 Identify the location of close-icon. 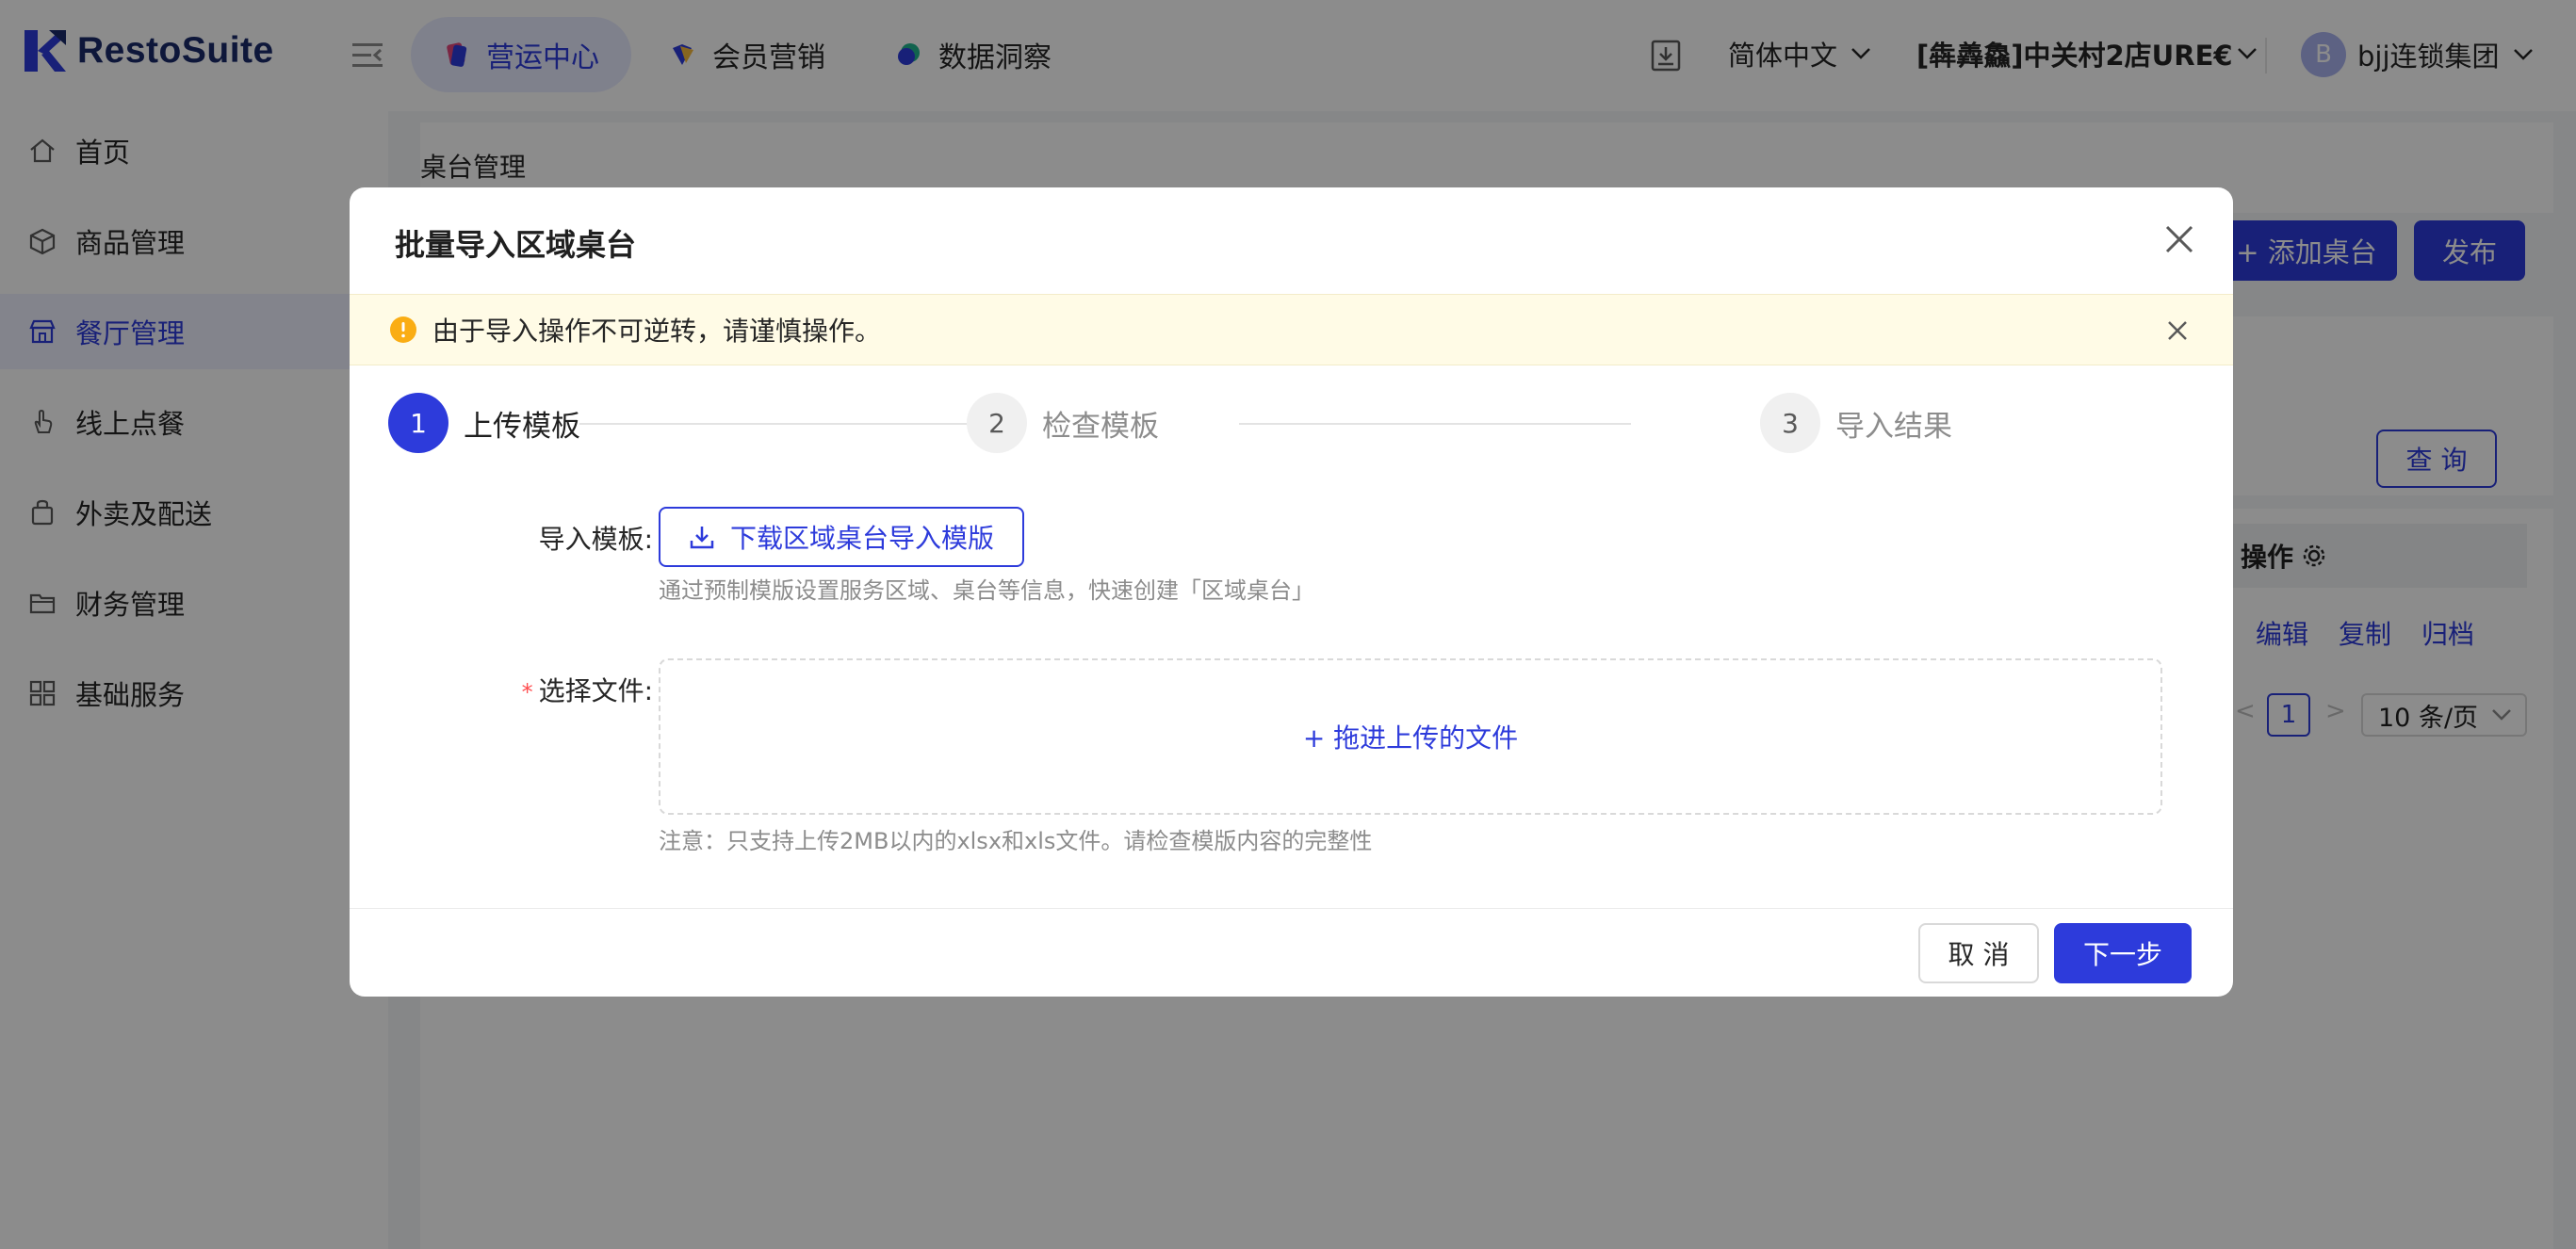
(2179, 239).